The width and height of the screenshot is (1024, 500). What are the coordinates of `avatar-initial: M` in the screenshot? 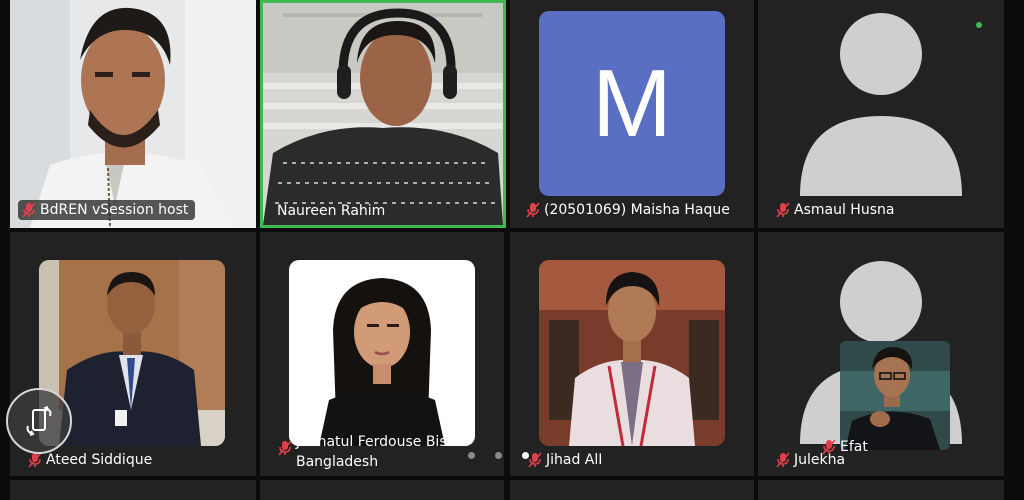 It's located at (632, 103).